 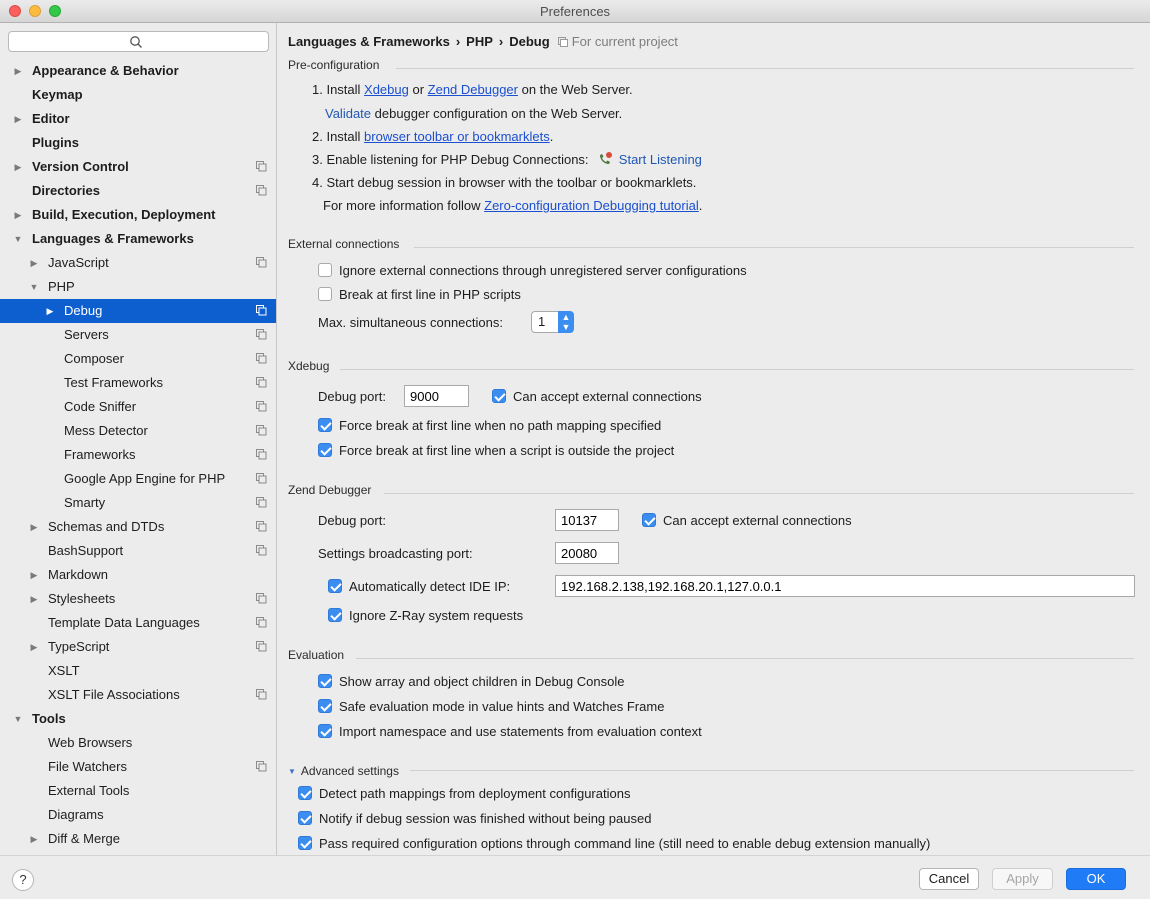 What do you see at coordinates (305, 793) in the screenshot?
I see `detect-mappings-checkbox` at bounding box center [305, 793].